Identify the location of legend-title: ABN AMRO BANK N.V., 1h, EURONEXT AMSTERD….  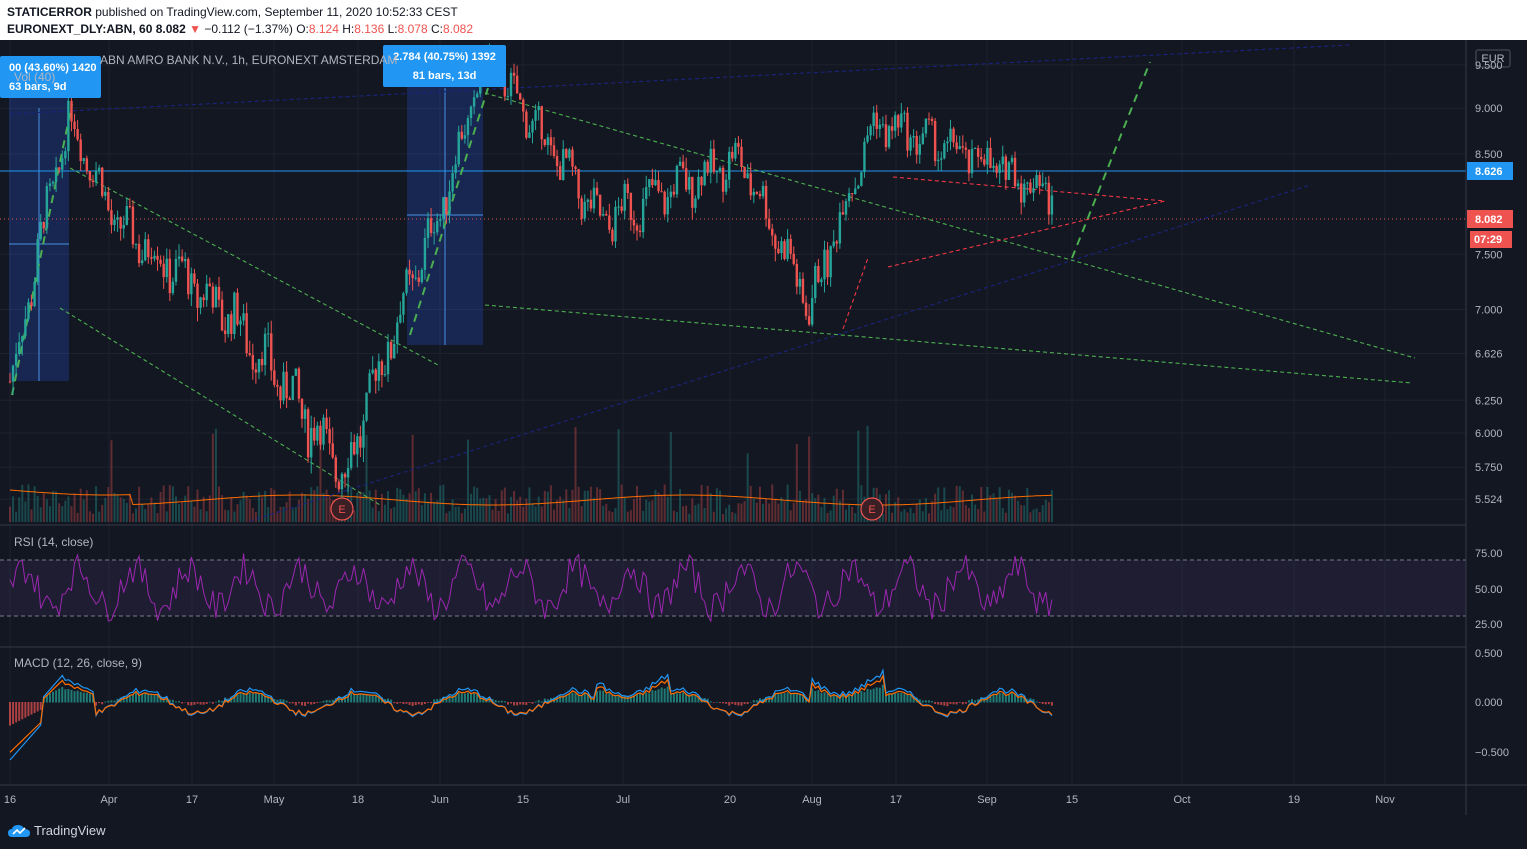
(248, 60).